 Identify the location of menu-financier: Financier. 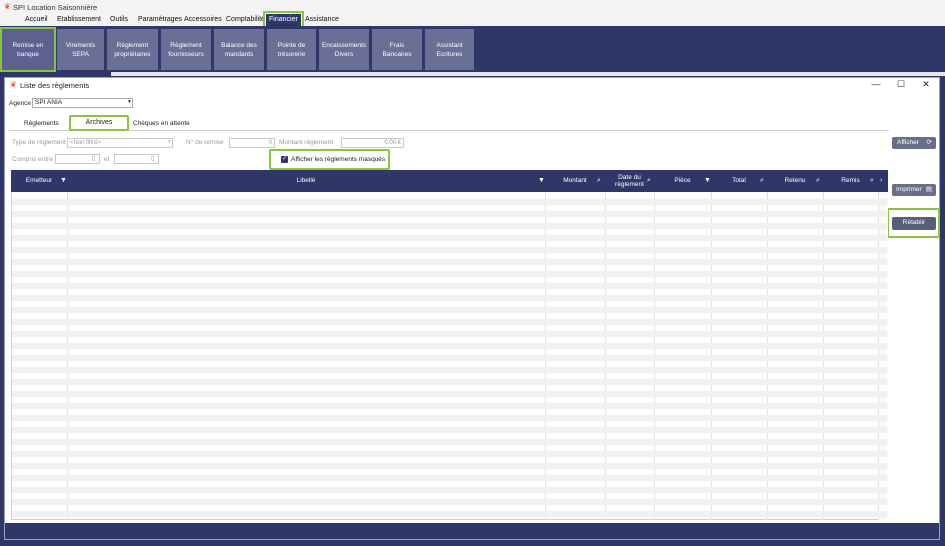
(283, 20).